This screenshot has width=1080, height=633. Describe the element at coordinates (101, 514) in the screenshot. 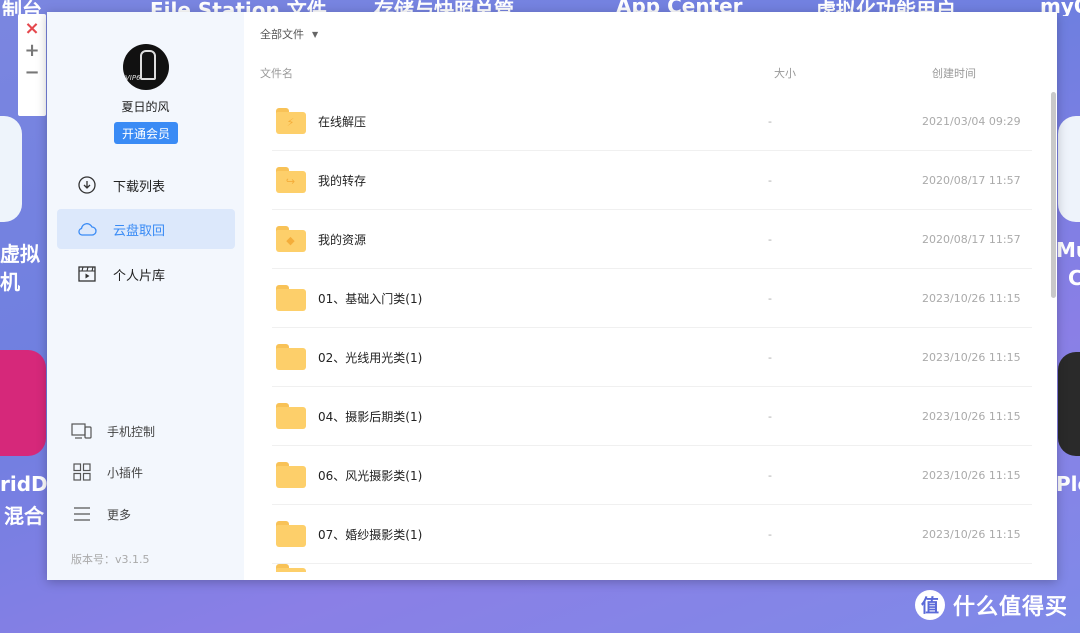

I see `more-item: 更多` at that location.